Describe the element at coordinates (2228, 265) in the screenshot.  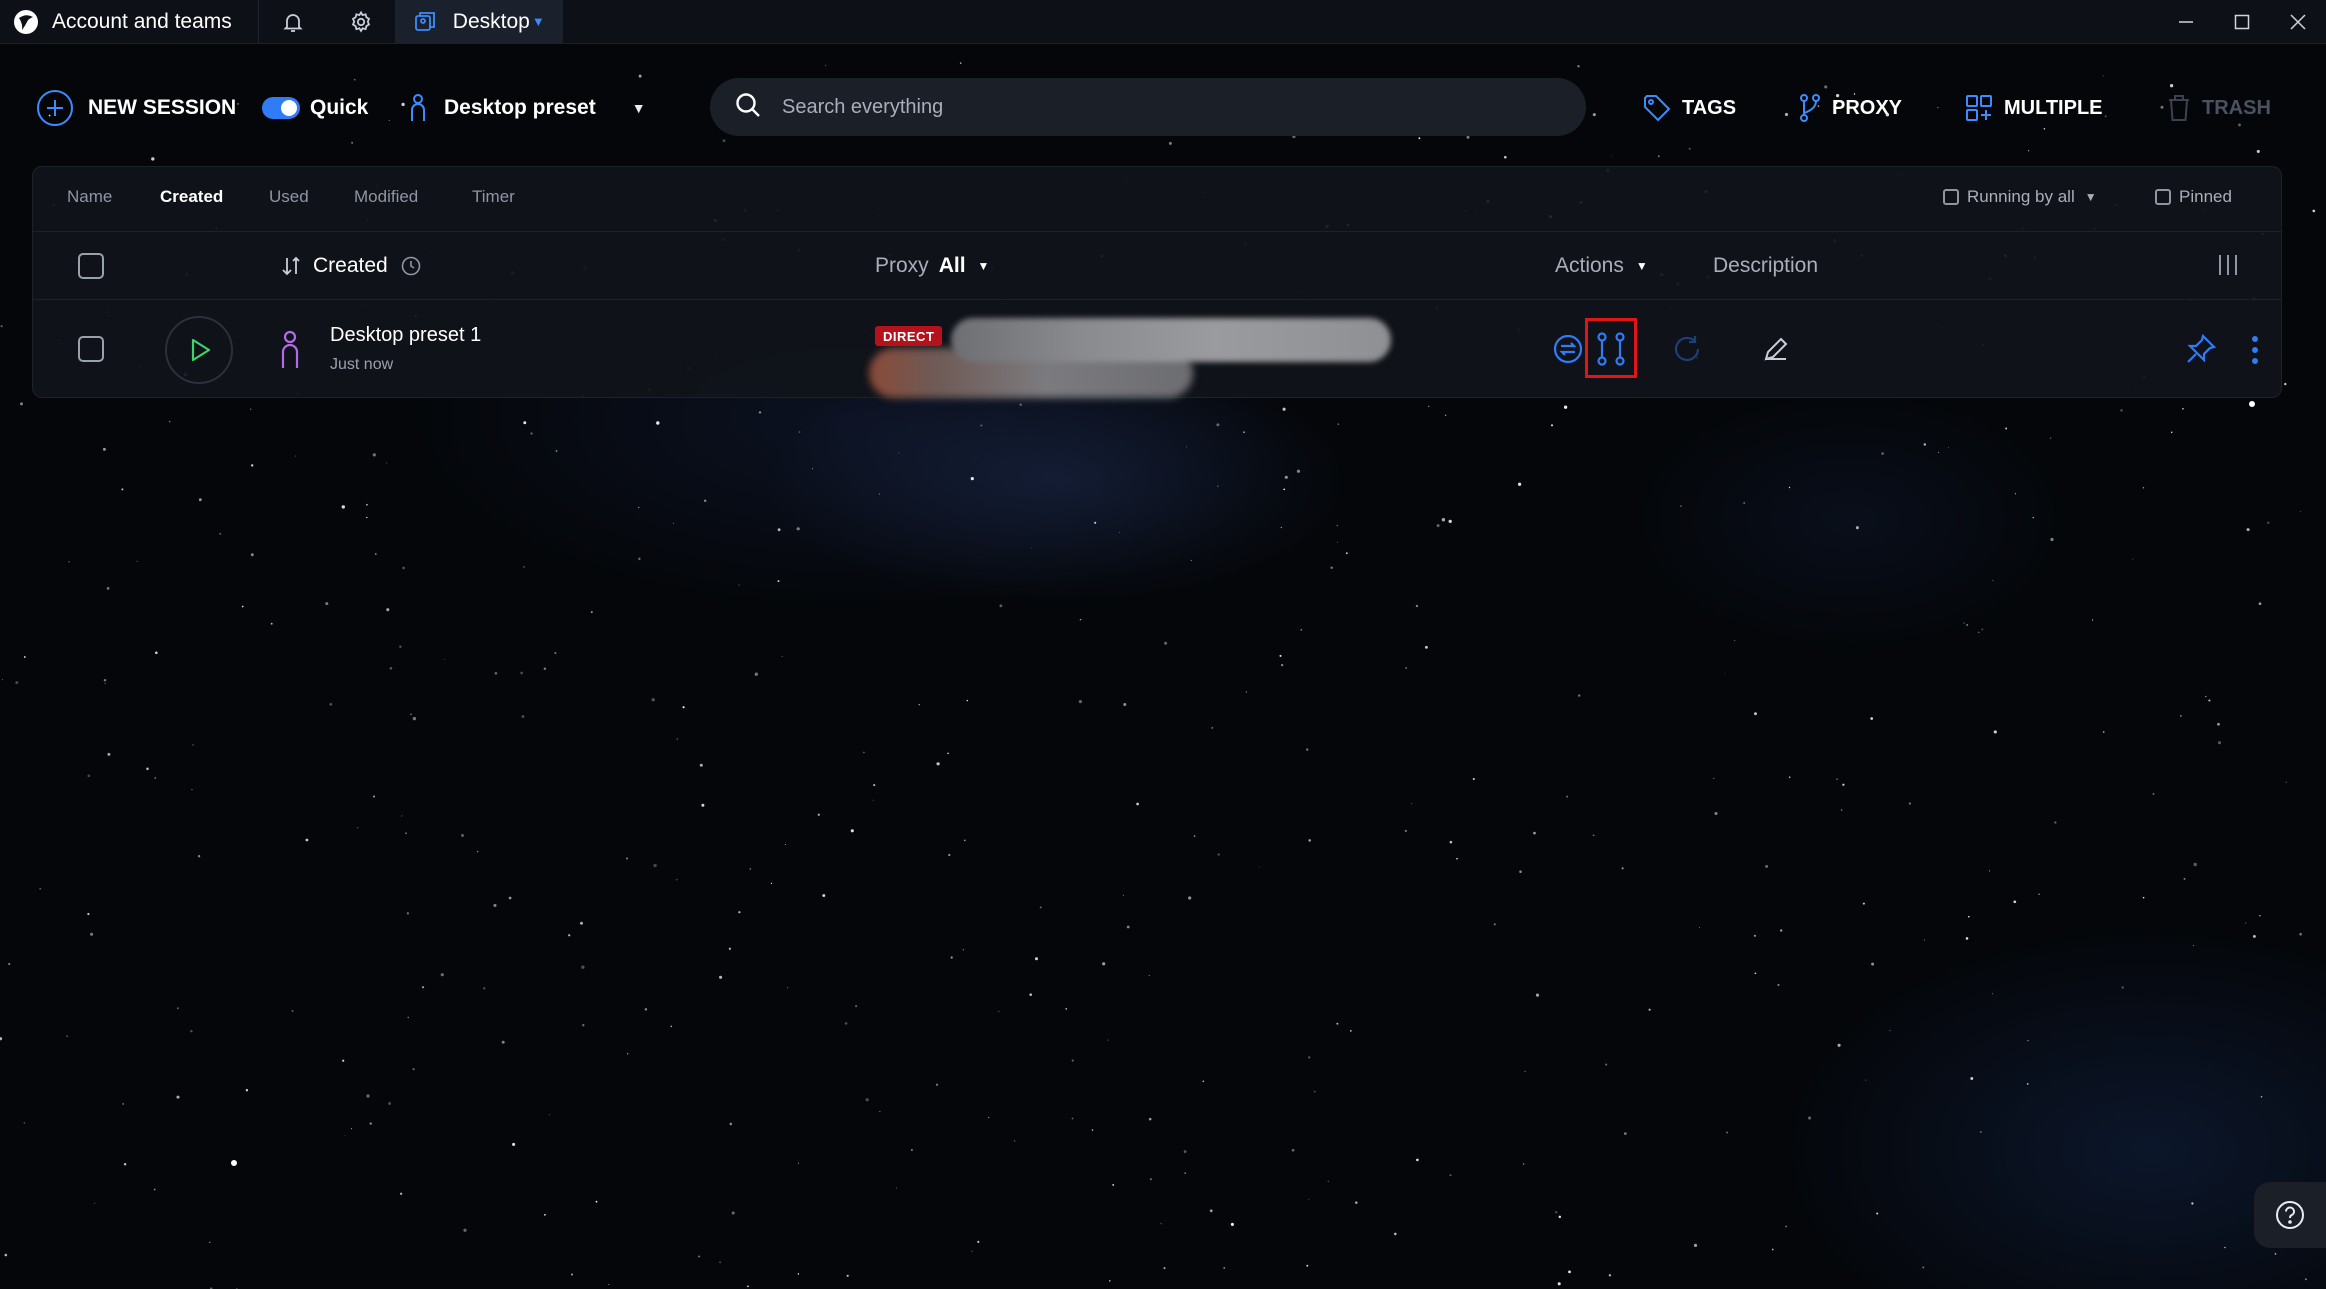
I see `column-settings-icon` at that location.